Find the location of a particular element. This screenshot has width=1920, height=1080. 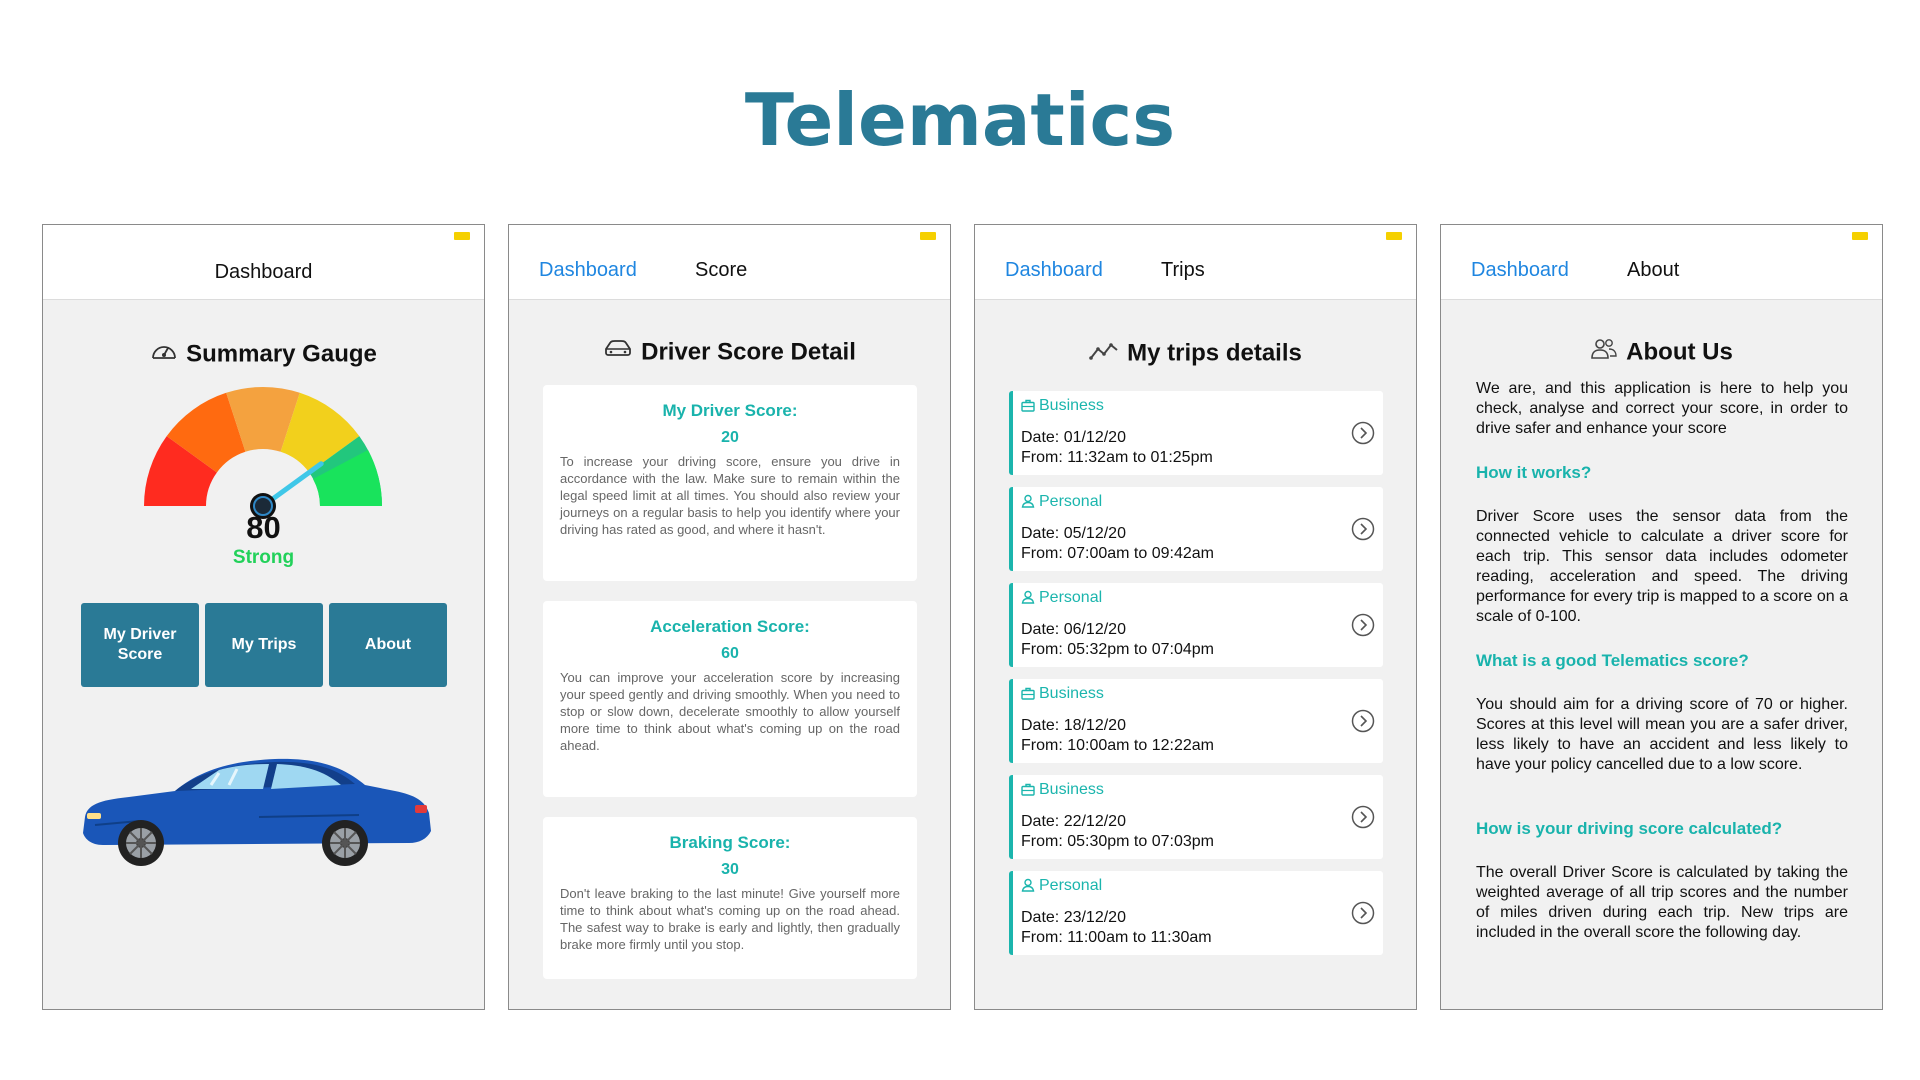

trip-date: Date: 22/12/20 is located at coordinates (1073, 821).